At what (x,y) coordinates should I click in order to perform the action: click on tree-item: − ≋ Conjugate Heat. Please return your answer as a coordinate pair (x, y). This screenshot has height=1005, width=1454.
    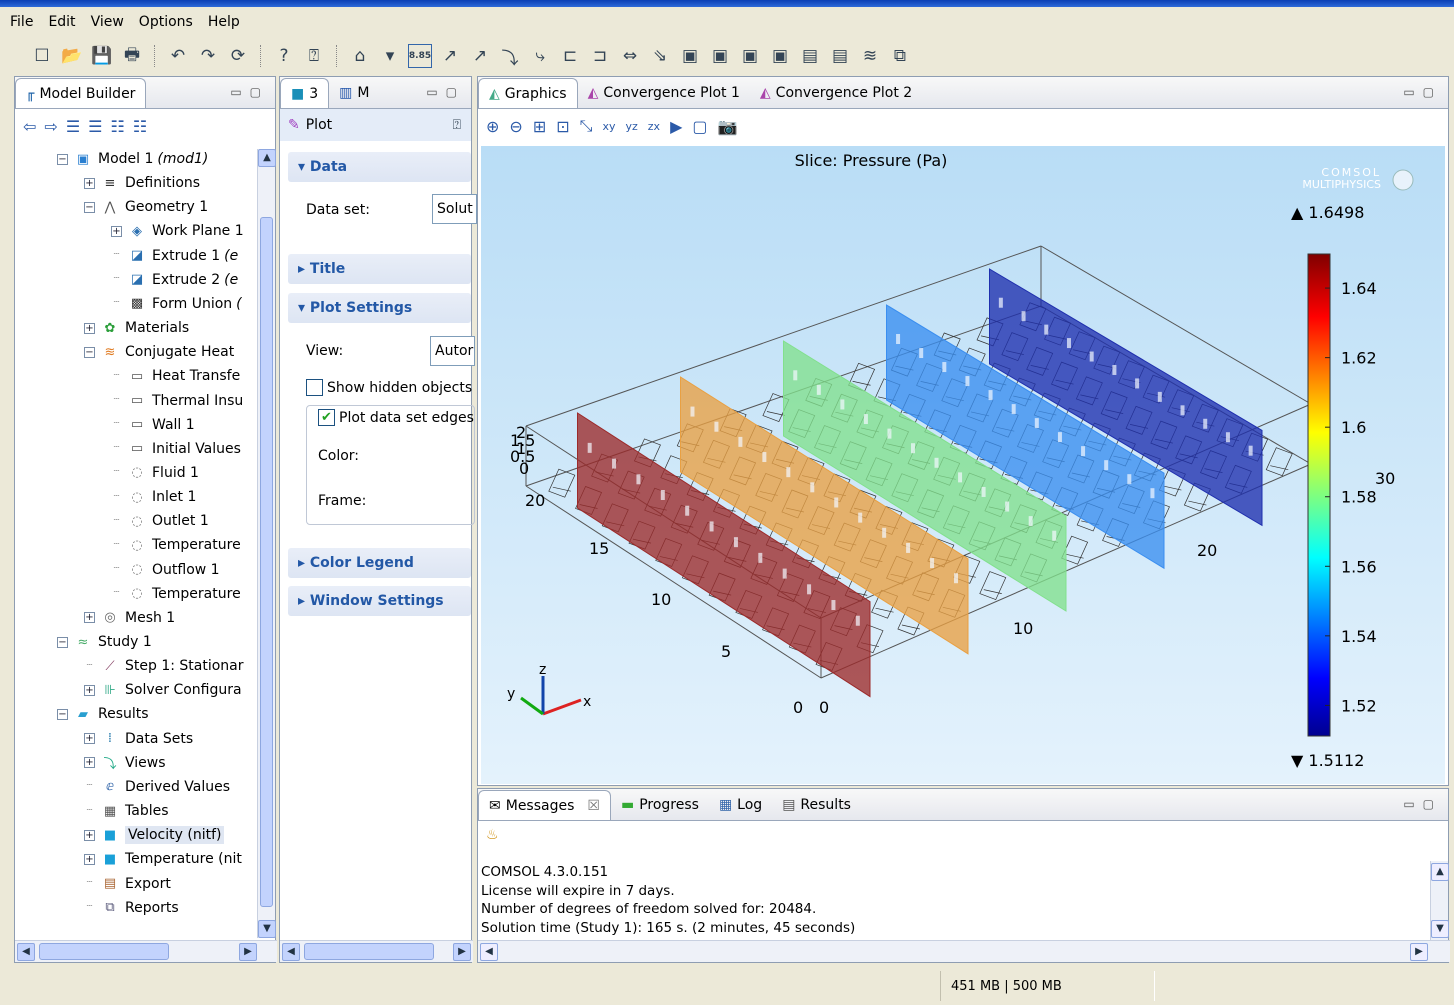
    Looking at the image, I should click on (159, 352).